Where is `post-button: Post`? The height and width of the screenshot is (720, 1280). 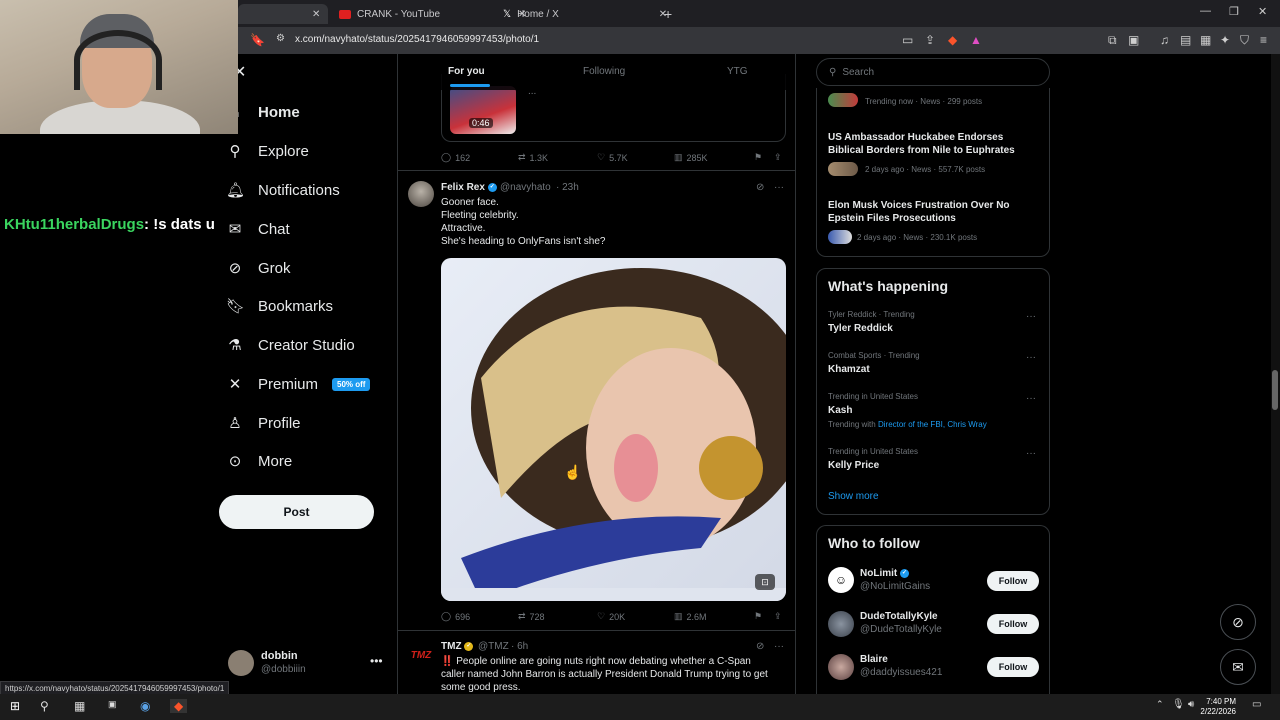 post-button: Post is located at coordinates (296, 512).